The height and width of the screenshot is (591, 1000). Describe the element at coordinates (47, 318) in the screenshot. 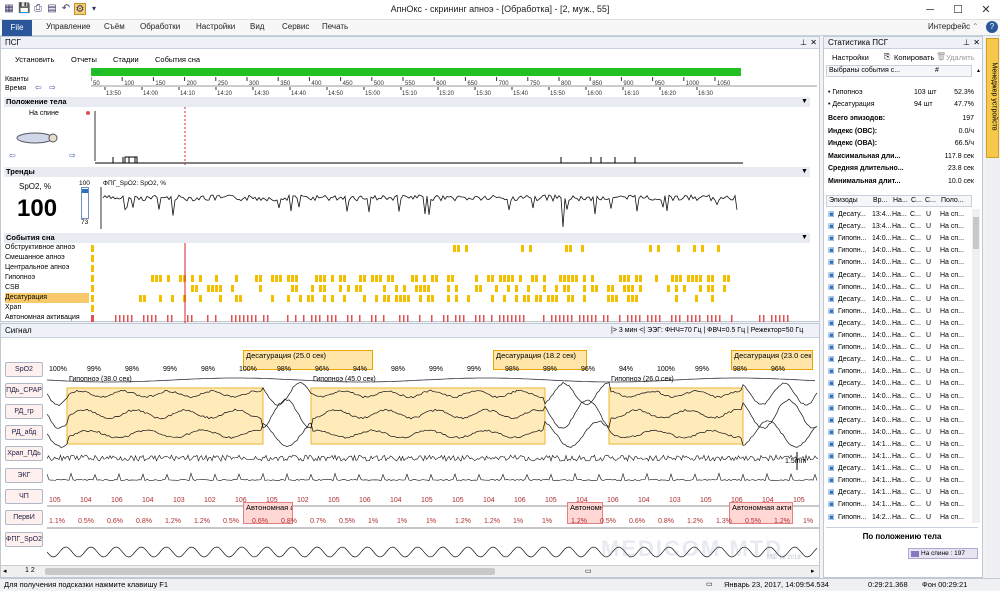

I see `event-row-label: Автономная активация` at that location.